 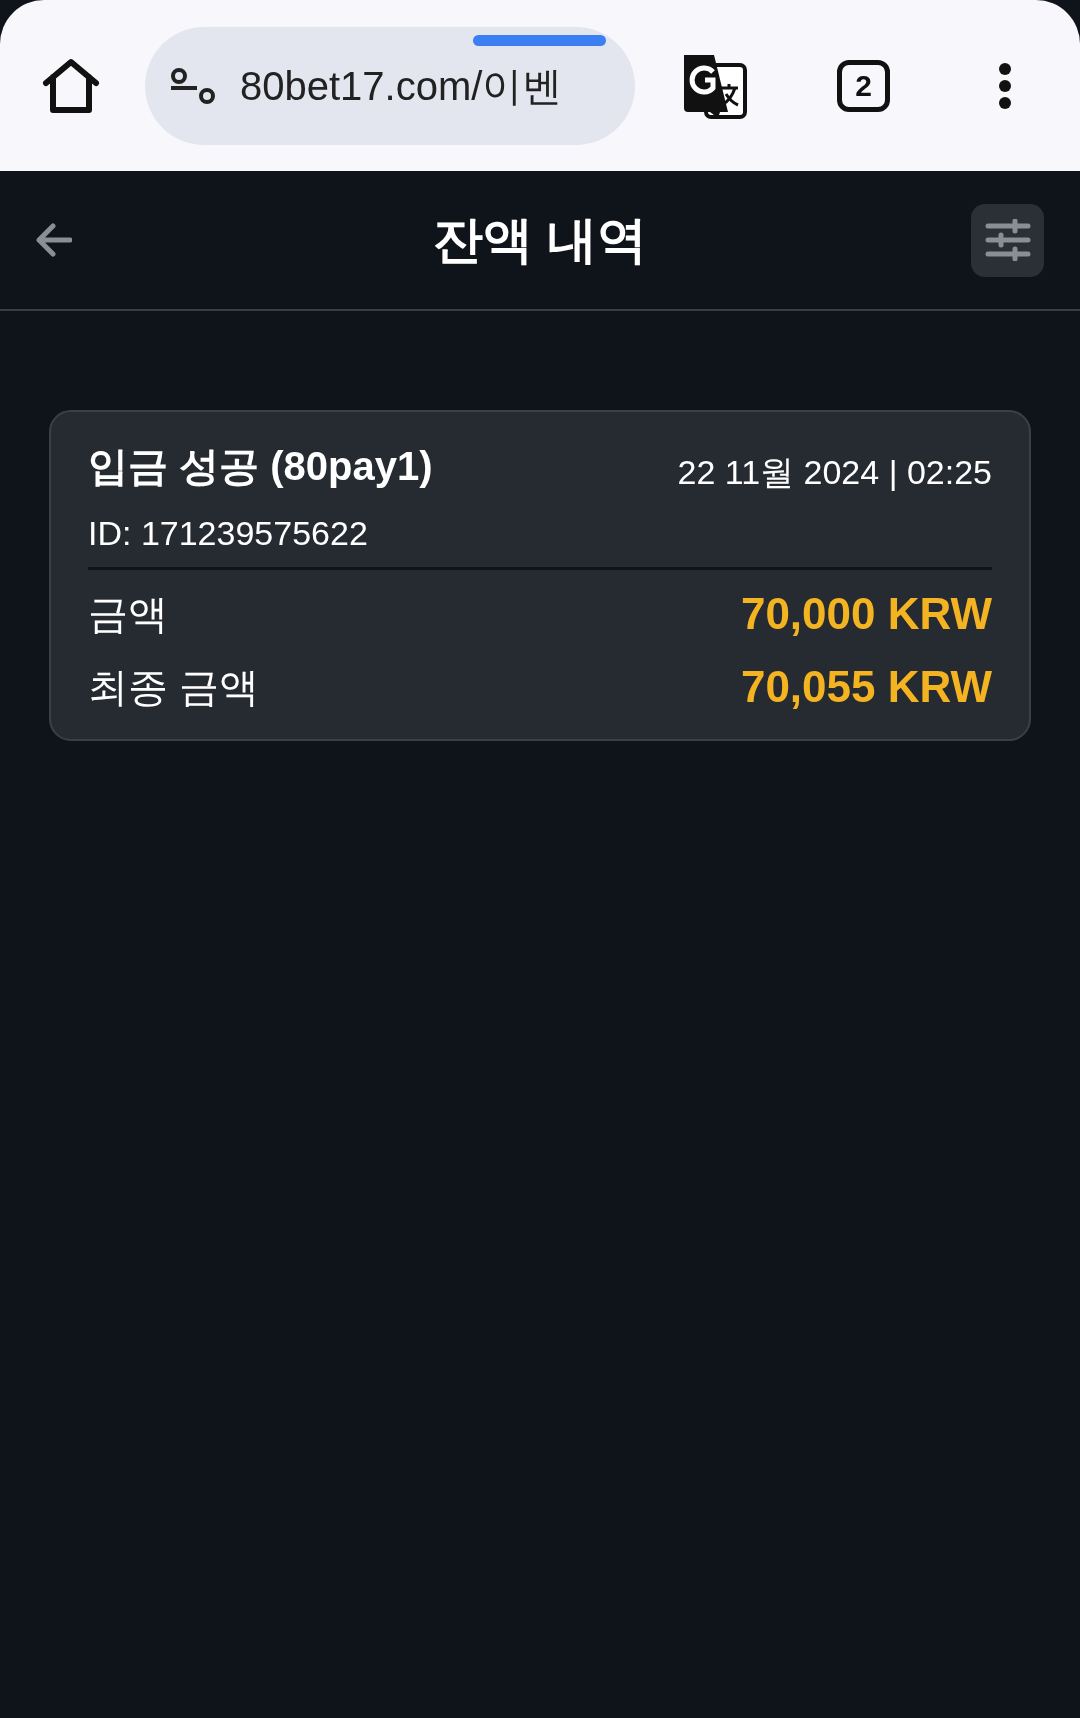 I want to click on more-options-icon, so click(x=1005, y=85).